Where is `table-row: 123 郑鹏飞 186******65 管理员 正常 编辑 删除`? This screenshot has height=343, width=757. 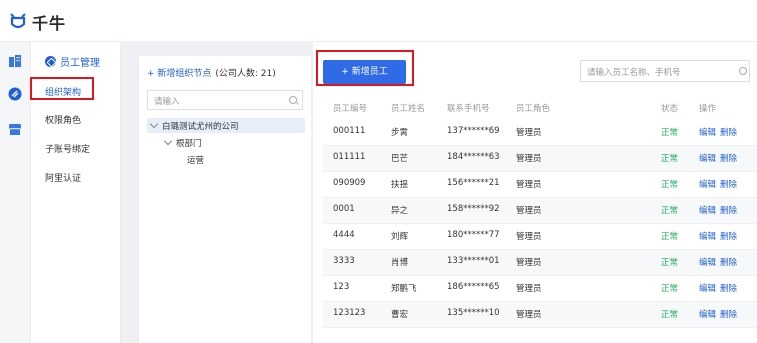 table-row: 123 郑鹏飞 186******65 管理员 正常 编辑 删除 is located at coordinates (540, 289).